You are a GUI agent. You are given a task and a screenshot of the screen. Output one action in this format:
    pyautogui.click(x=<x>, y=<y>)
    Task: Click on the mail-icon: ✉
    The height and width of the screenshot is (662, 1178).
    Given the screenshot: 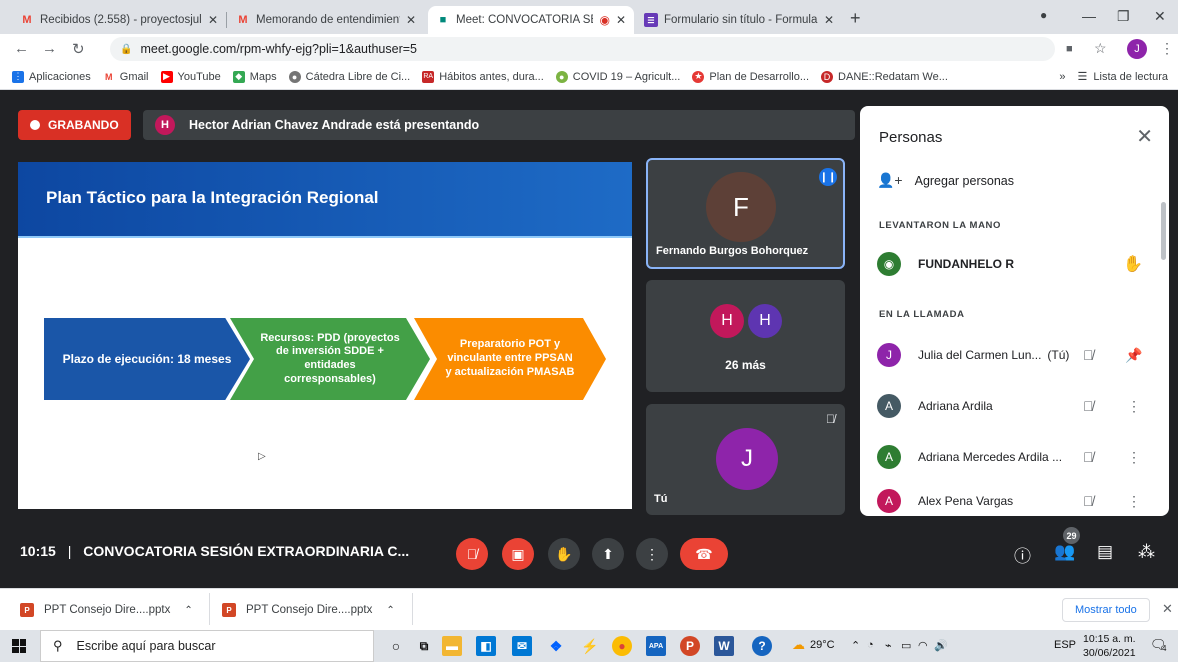 What is the action you would take?
    pyautogui.click(x=522, y=646)
    